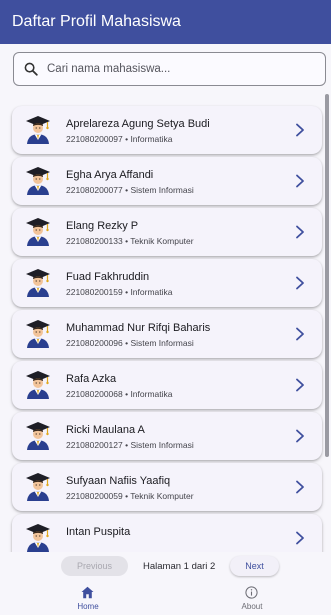  I want to click on student-info: 221080200096 • Sistem Informasi, so click(130, 343).